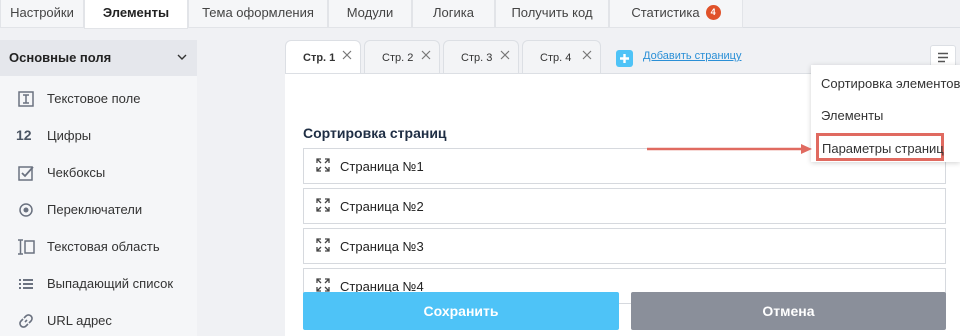 This screenshot has width=960, height=336. I want to click on sidebar-item-url: URL адрес, so click(98, 319).